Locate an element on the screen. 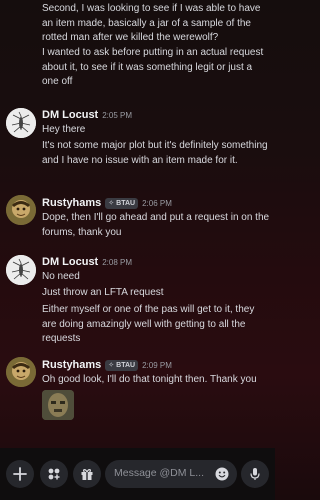 The image size is (320, 500). mic-icon is located at coordinates (255, 474).